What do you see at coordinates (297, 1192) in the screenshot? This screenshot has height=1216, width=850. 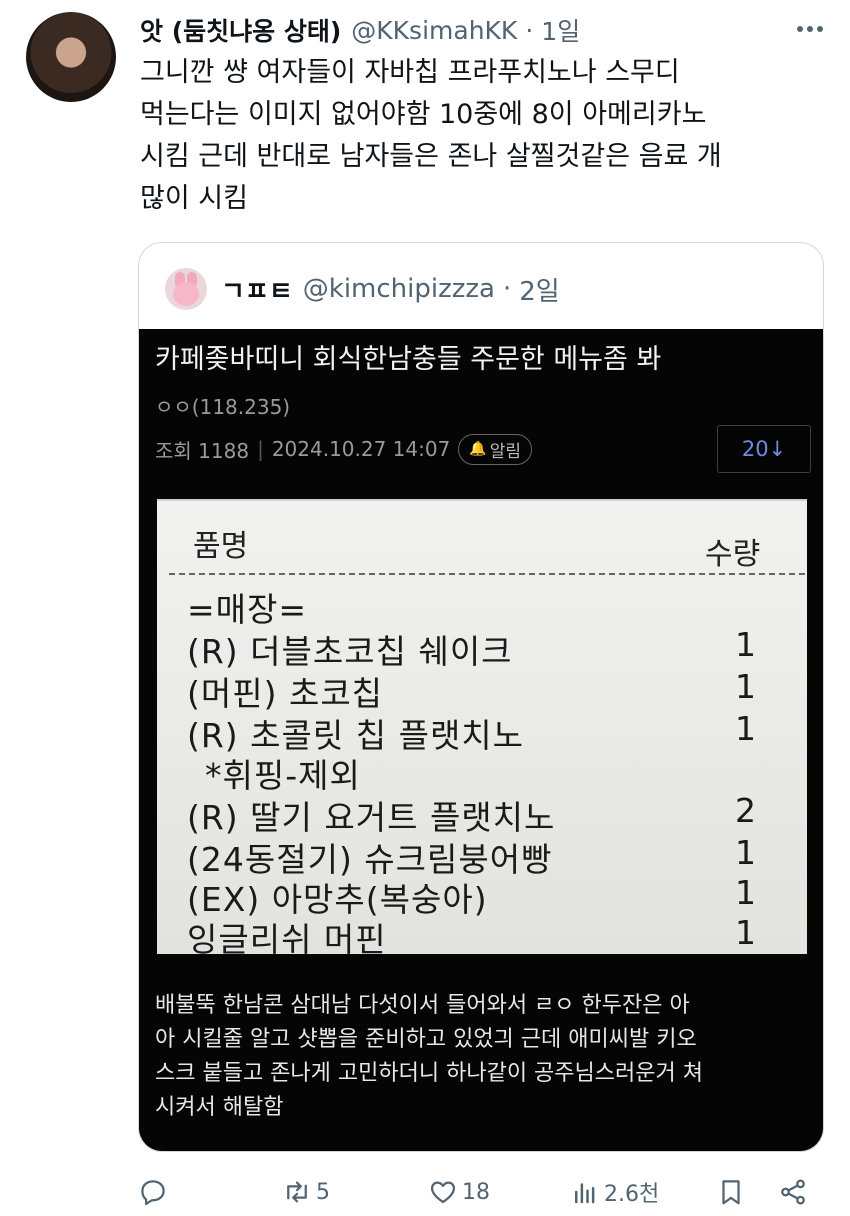 I see `retweet-icon` at bounding box center [297, 1192].